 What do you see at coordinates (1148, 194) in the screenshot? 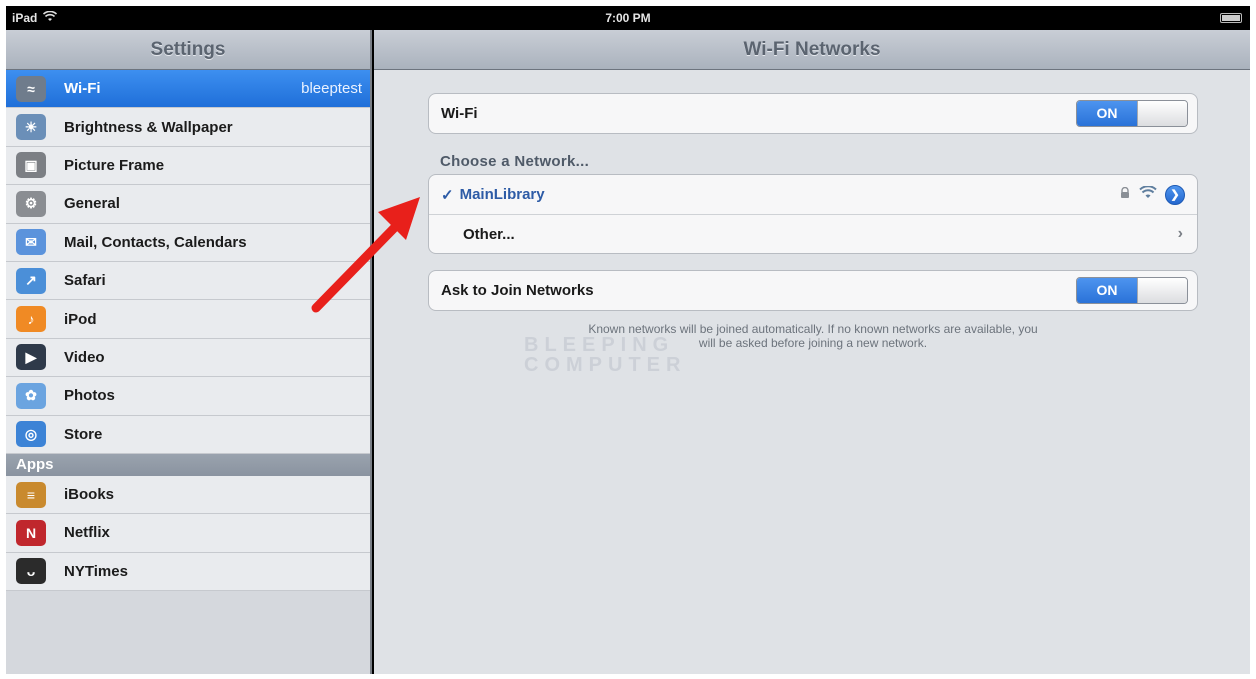
I see `wifi-strength-icon` at bounding box center [1148, 194].